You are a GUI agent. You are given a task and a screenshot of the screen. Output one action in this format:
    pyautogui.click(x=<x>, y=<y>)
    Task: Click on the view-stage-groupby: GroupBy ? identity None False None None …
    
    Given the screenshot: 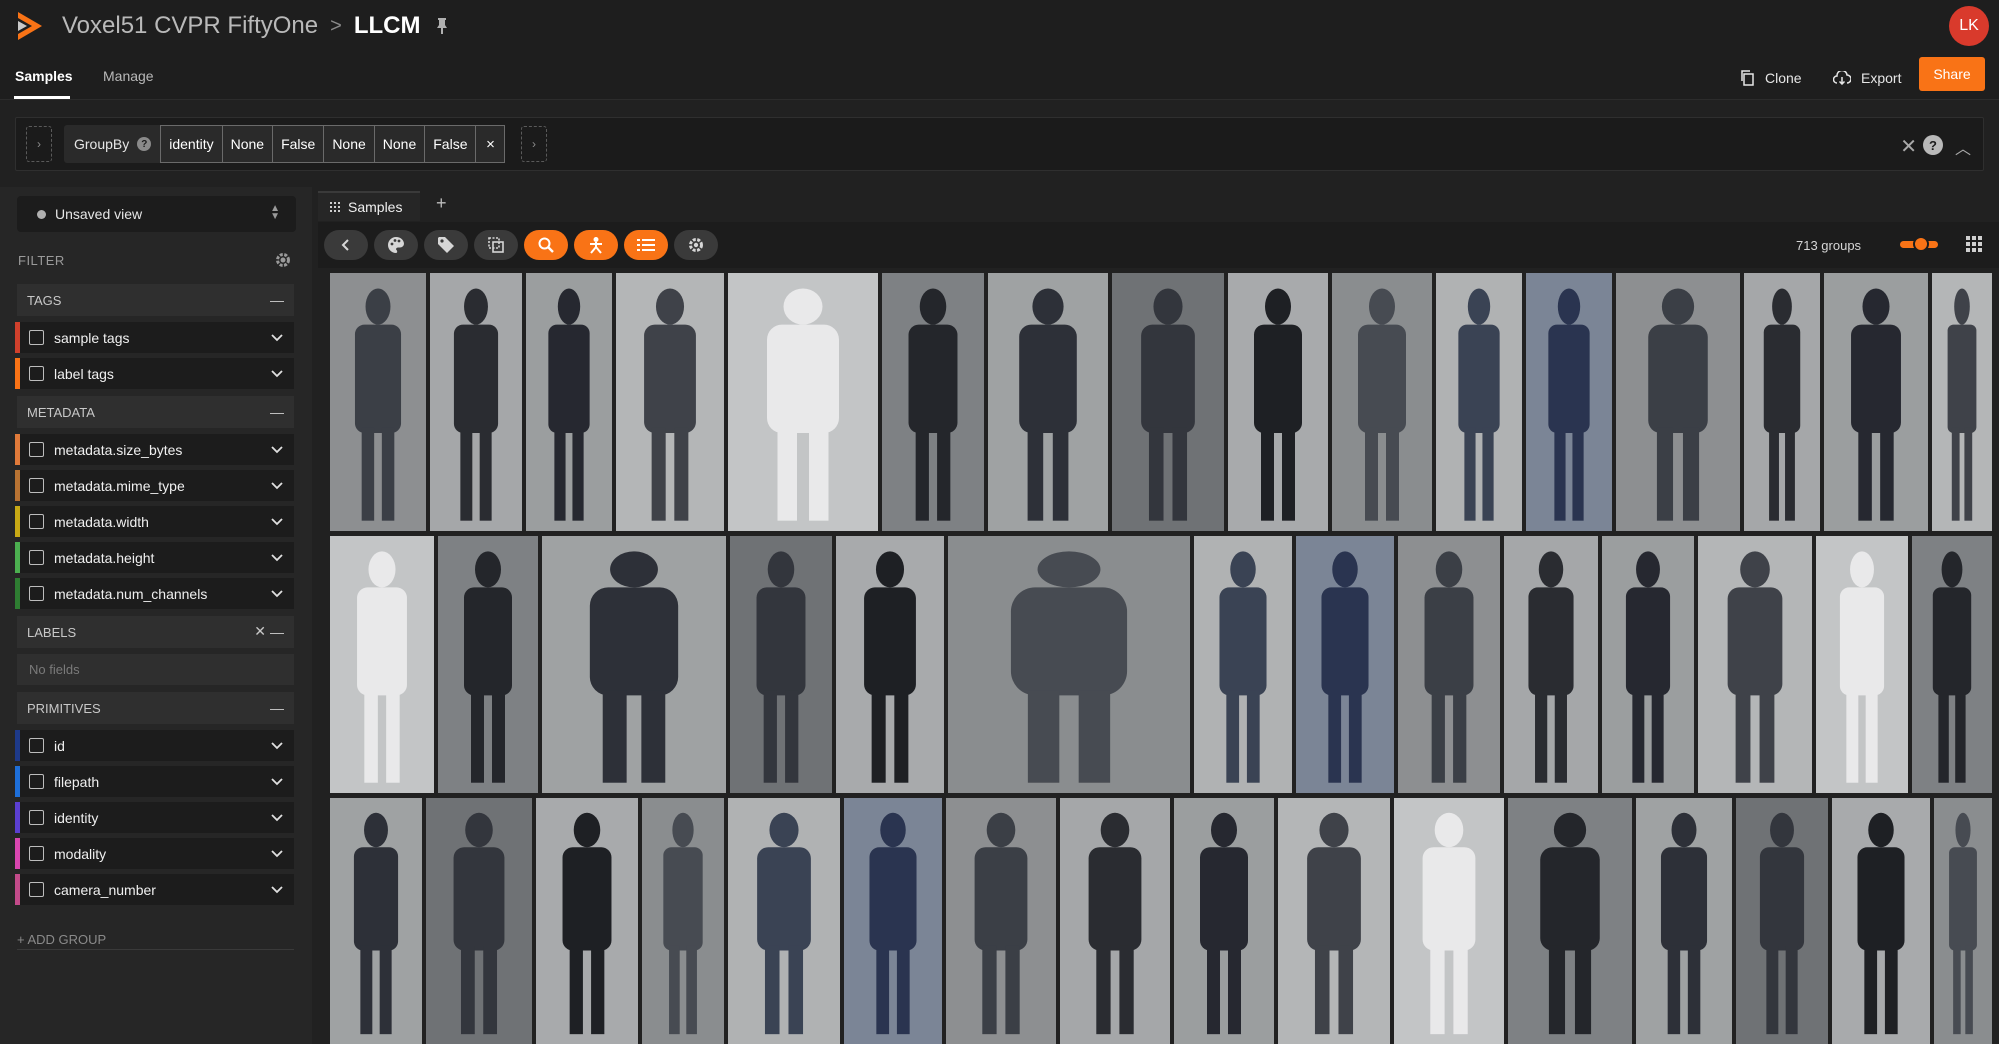 What is the action you would take?
    pyautogui.click(x=285, y=144)
    